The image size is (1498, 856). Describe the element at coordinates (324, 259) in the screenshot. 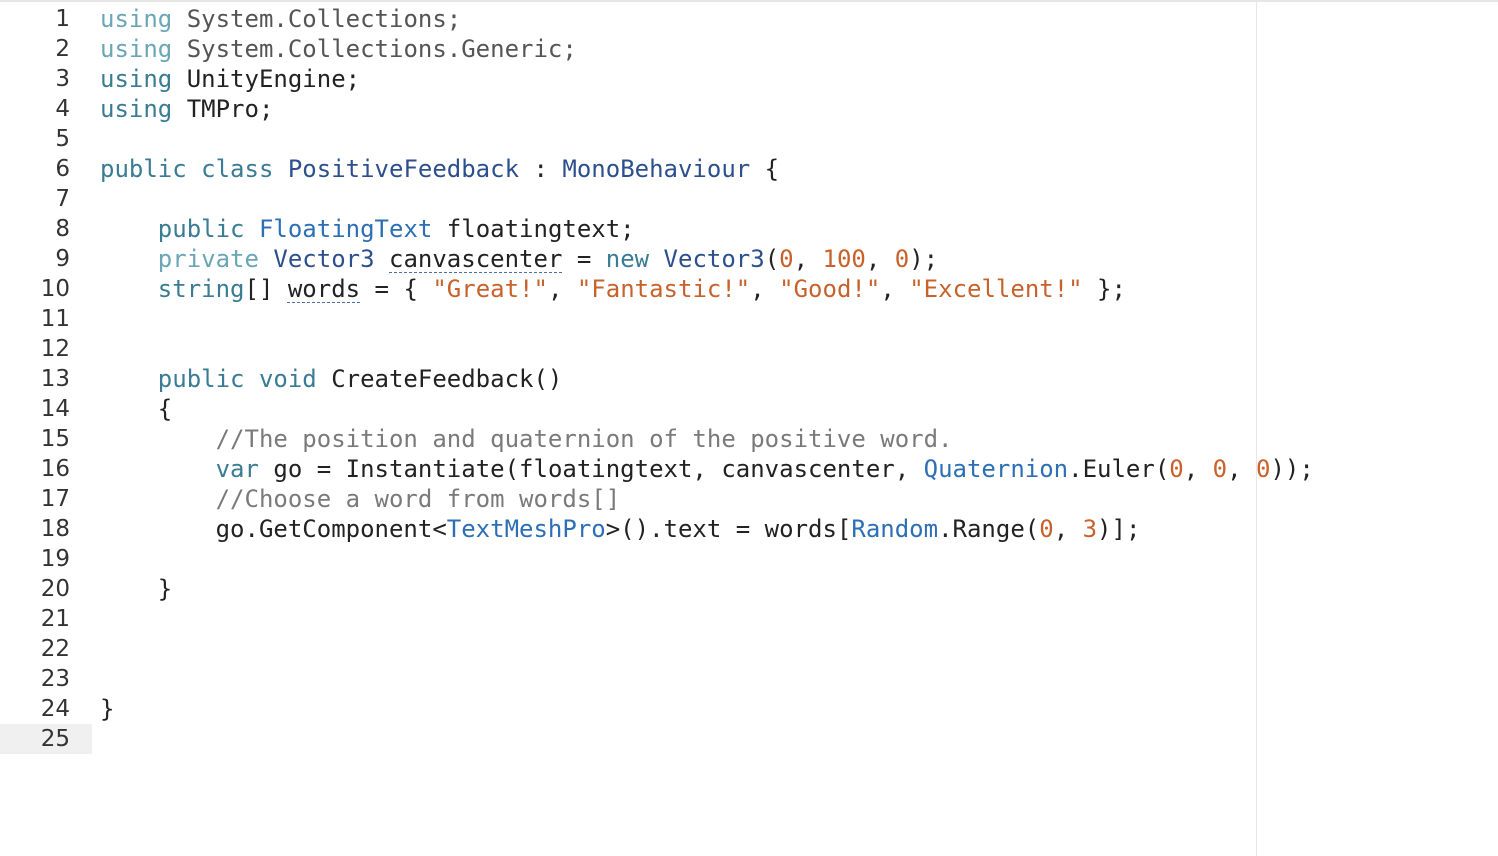

I see `code-token: Vector3` at that location.